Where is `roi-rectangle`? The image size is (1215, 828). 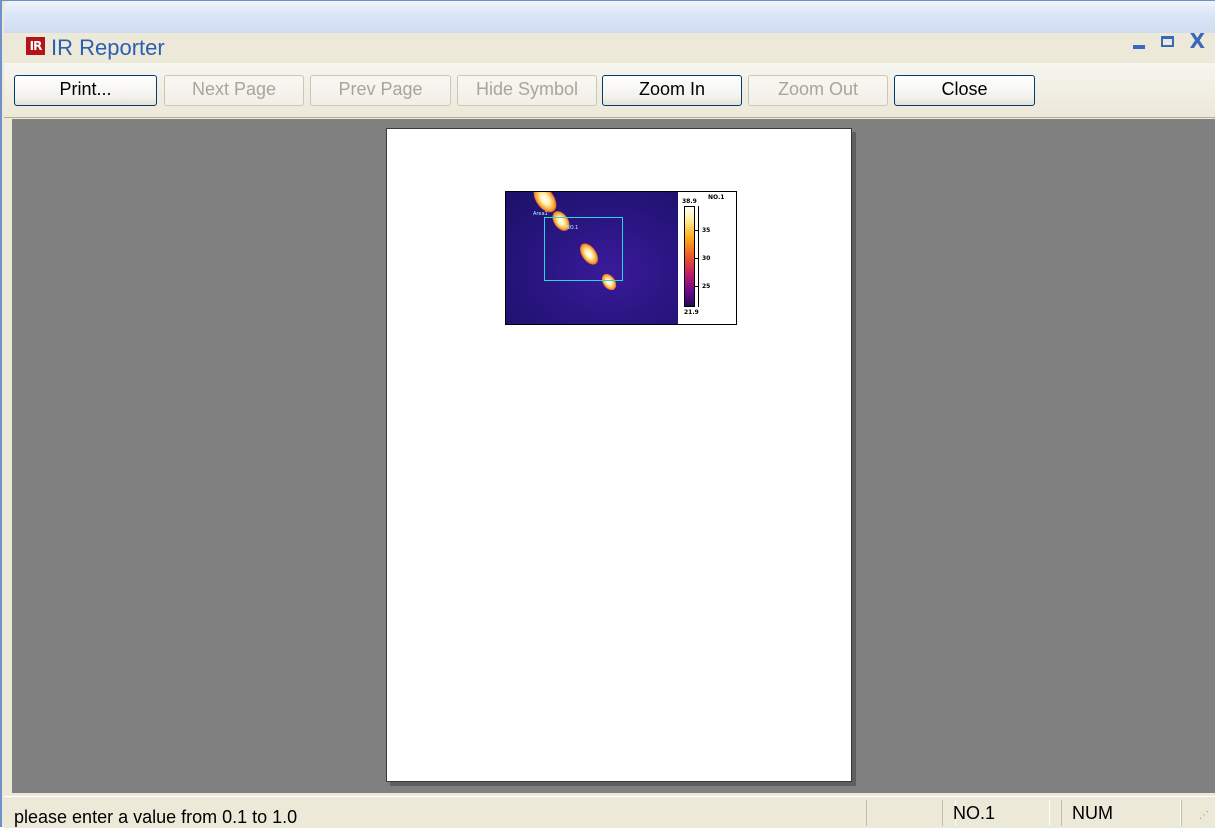
roi-rectangle is located at coordinates (583, 249).